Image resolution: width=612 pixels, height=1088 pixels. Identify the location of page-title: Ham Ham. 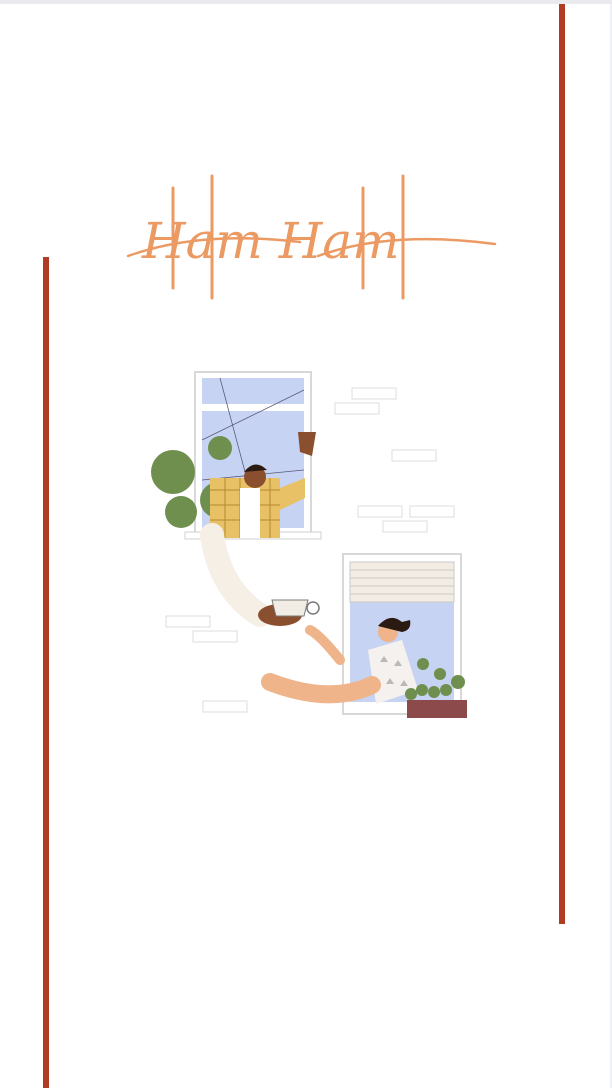
(315, 240).